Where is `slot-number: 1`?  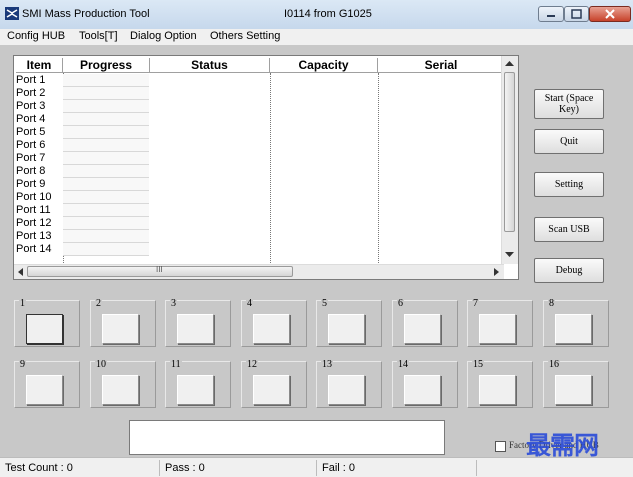 slot-number: 1 is located at coordinates (22, 303).